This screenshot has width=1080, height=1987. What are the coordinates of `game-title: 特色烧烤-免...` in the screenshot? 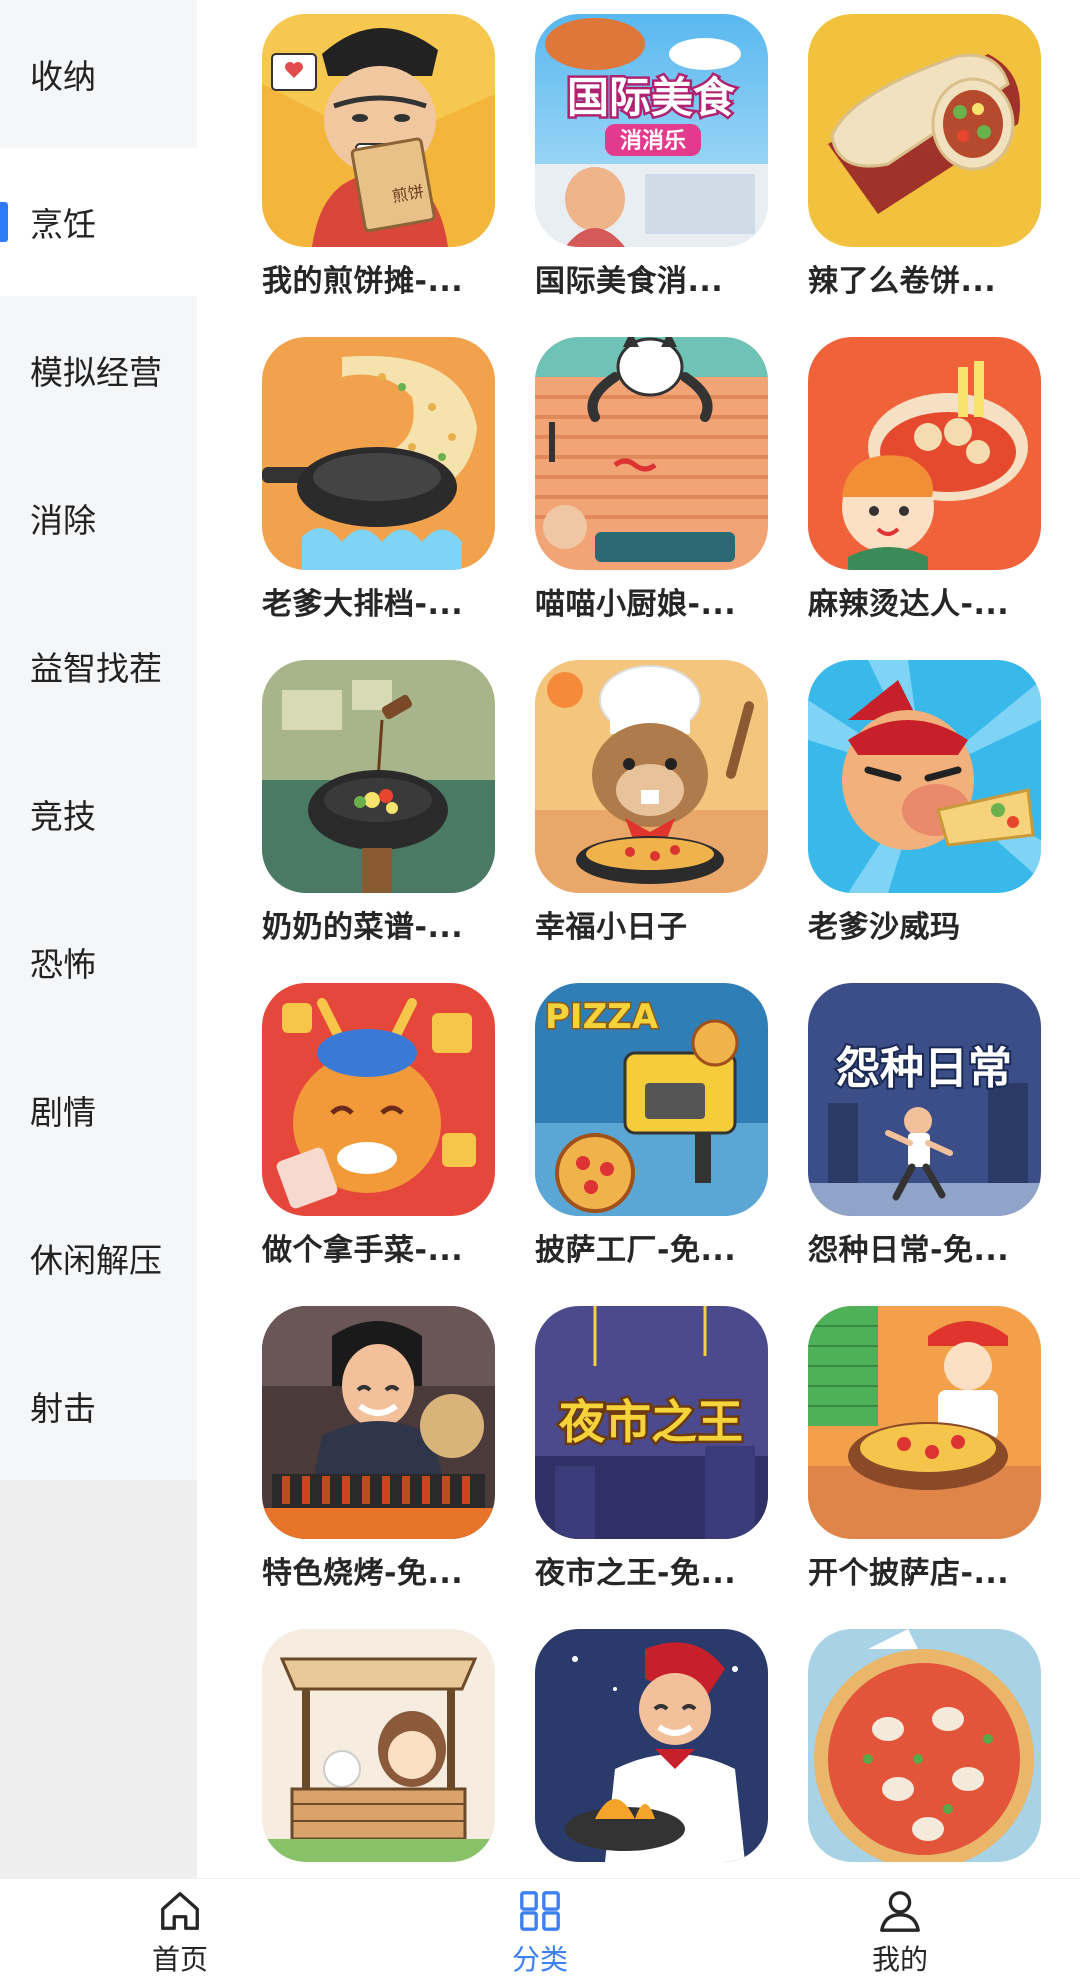 It's located at (363, 1573).